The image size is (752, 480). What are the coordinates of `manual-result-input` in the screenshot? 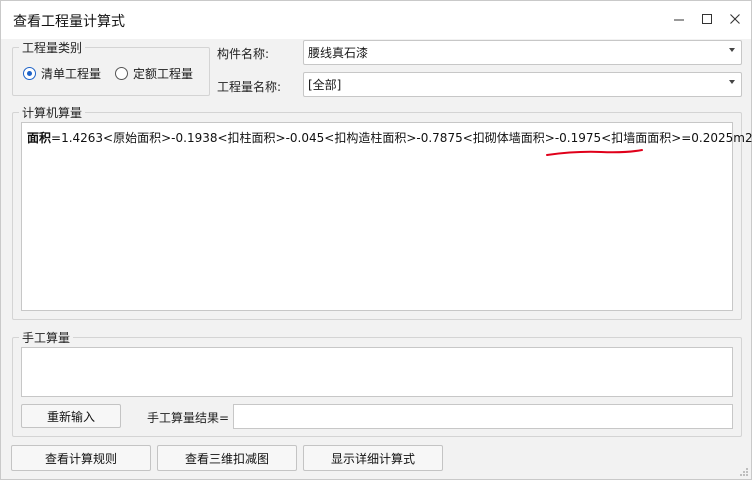 It's located at (483, 416).